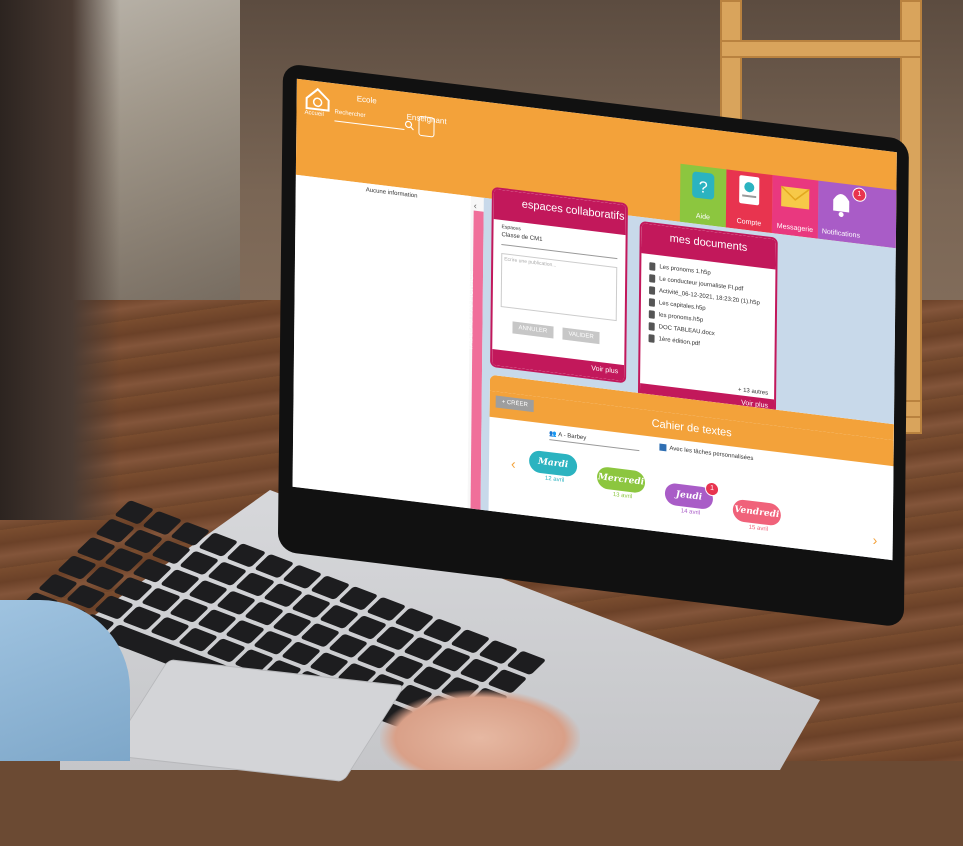 The image size is (963, 846). I want to click on hand, so click(480, 730).